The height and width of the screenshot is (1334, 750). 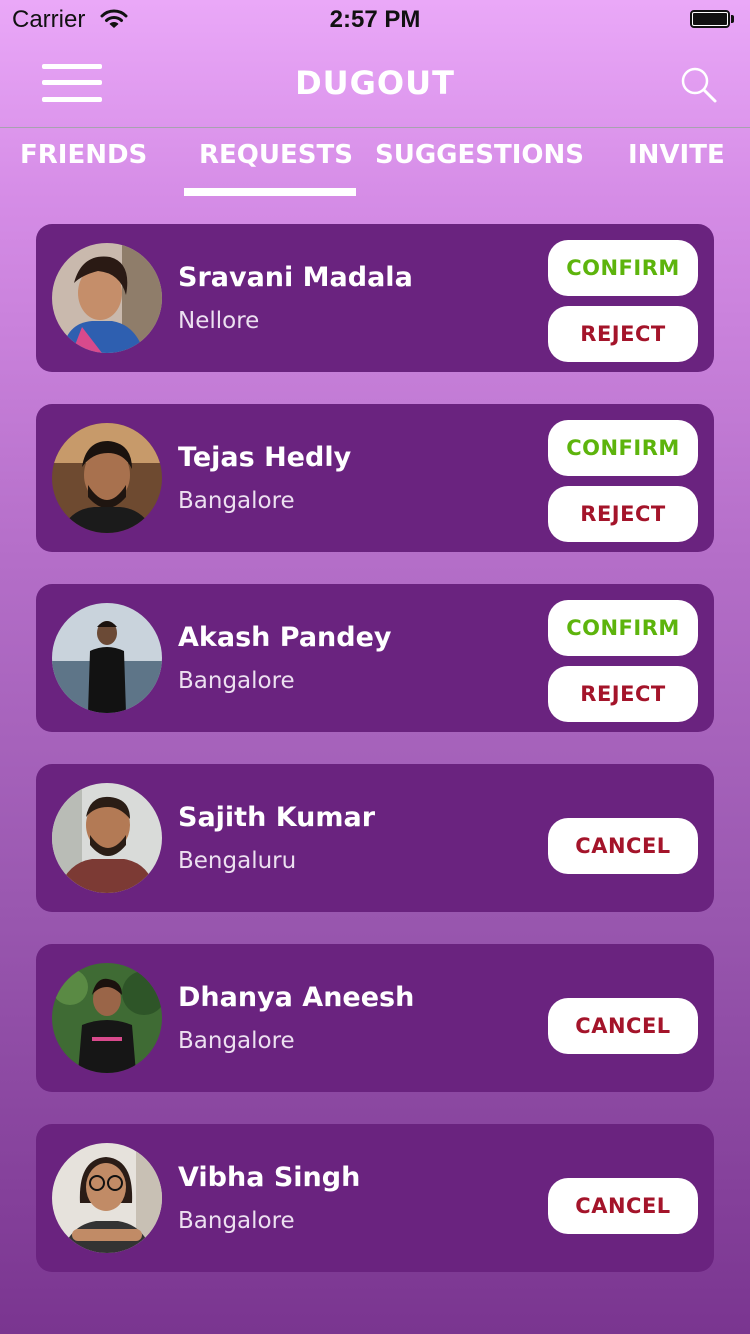 I want to click on status-bar: Carrier 2:57 PM, so click(x=375, y=20).